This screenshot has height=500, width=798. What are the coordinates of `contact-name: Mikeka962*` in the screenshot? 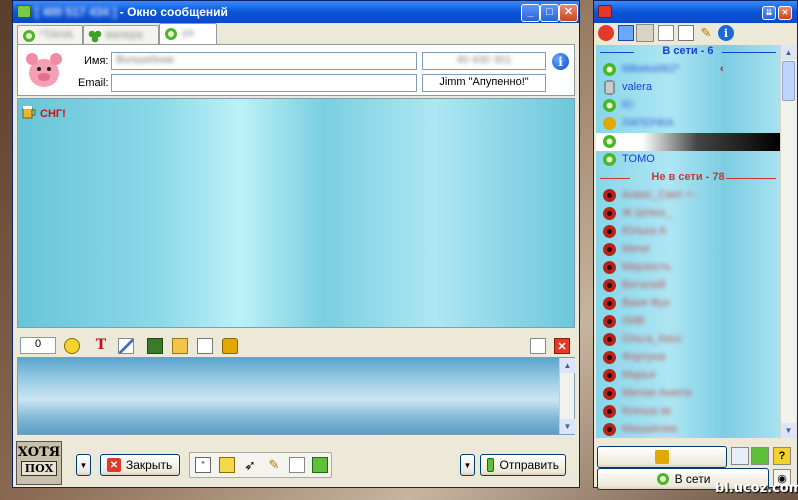 It's located at (651, 69).